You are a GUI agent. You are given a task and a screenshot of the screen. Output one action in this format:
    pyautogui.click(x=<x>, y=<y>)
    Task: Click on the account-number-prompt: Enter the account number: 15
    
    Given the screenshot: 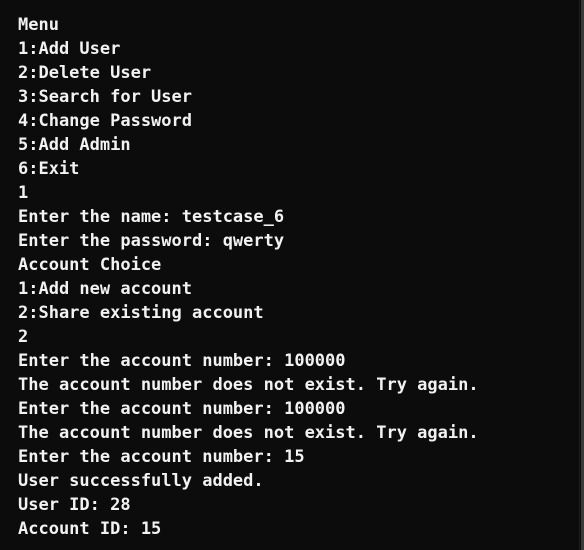 What is the action you would take?
    pyautogui.click(x=161, y=457)
    